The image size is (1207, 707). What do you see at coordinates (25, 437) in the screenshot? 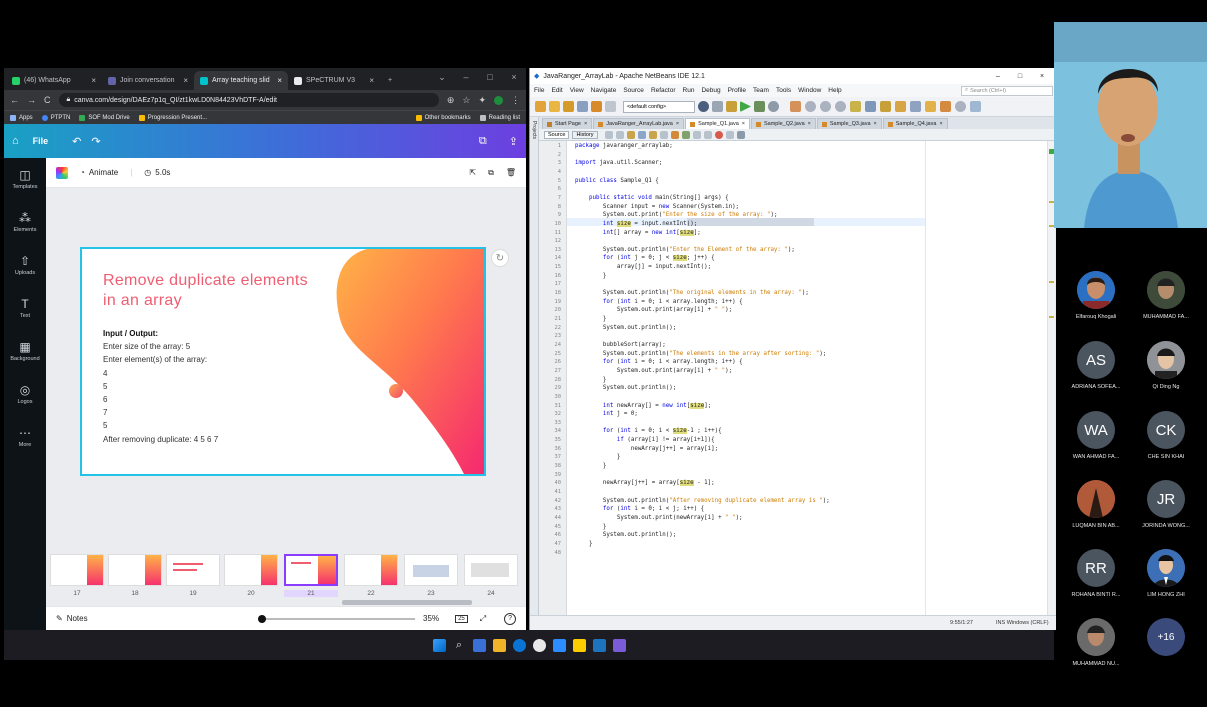
I see `sidebar-item-more: ⋯ More` at bounding box center [25, 437].